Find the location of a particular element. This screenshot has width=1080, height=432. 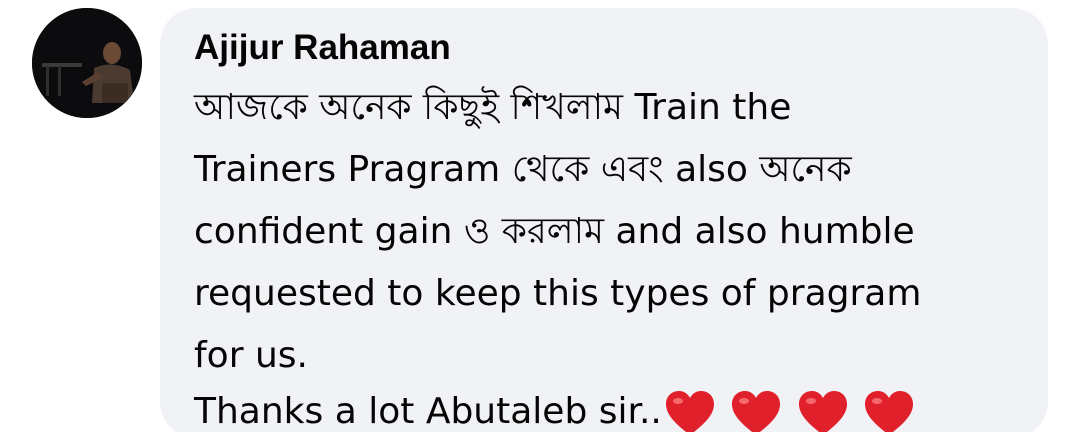

comment-line: Thanks a lot Abutaleb sir.. is located at coordinates (428, 411).